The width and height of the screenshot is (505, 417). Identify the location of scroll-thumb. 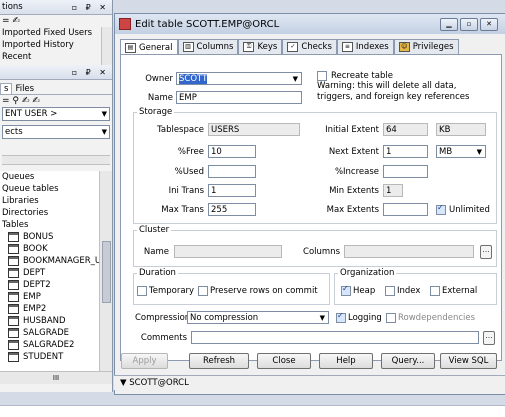
(106, 272).